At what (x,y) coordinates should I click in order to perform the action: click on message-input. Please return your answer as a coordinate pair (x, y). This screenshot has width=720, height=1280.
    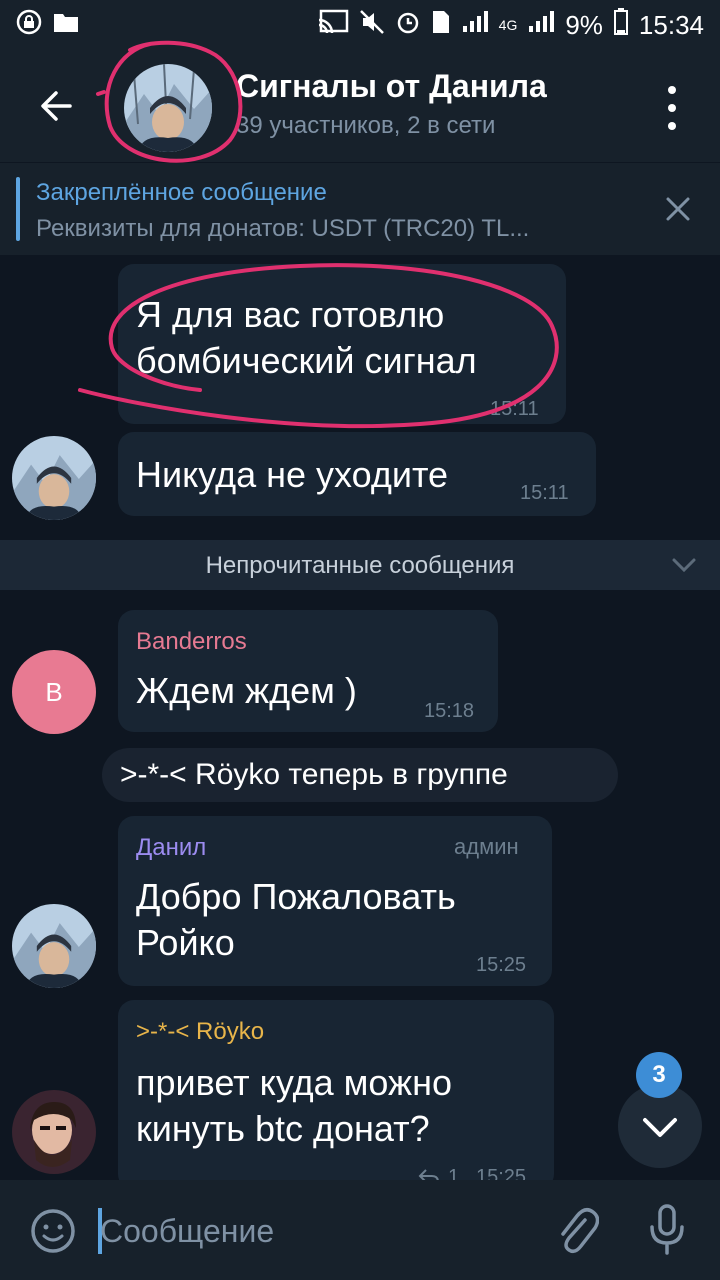
    Looking at the image, I should click on (320, 1231).